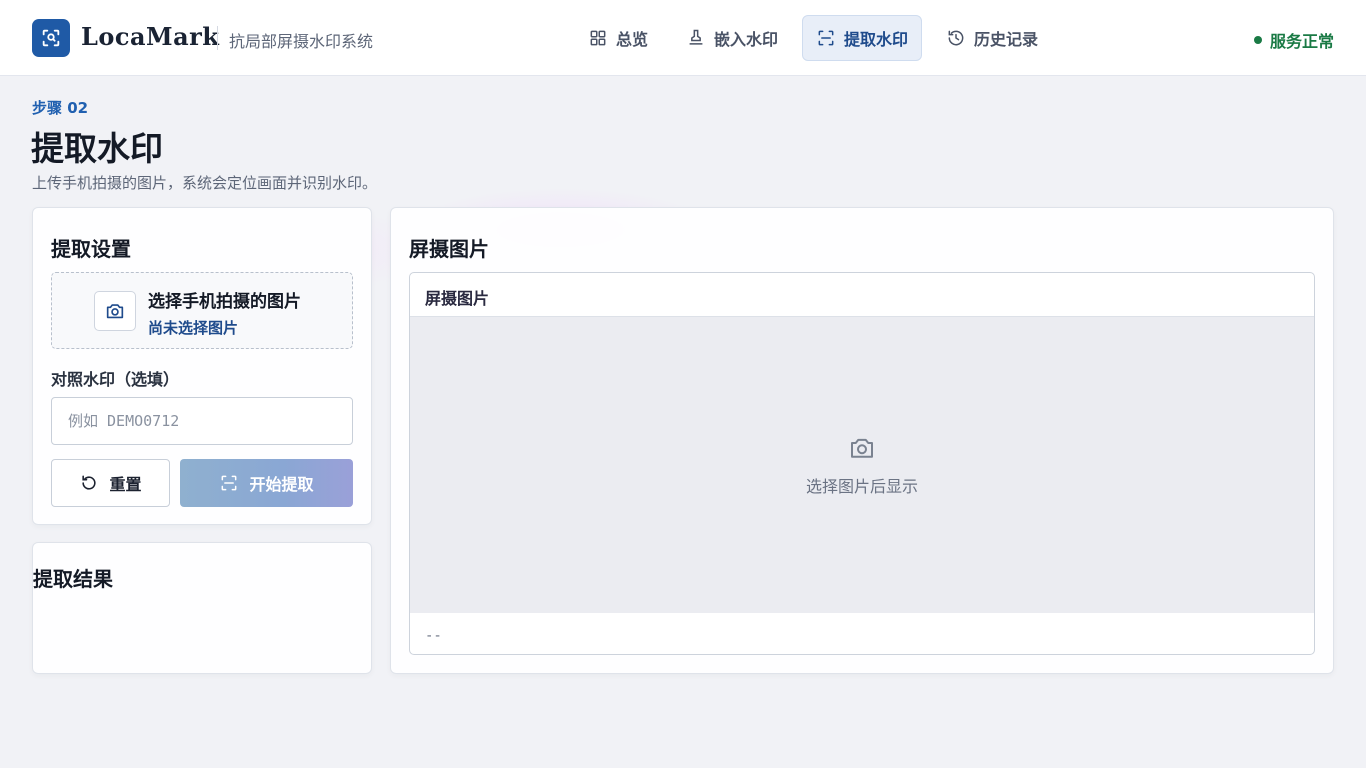  I want to click on image-upload-dropzone: 选择手机拍摄的图片 尚未选择图片, so click(202, 310).